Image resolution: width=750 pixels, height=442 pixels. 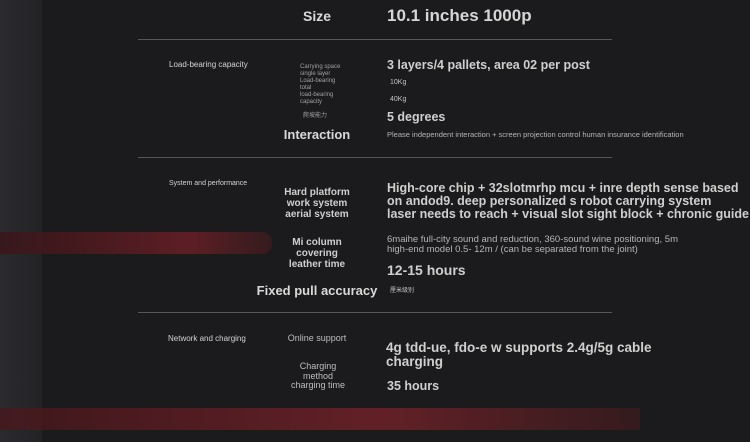 What do you see at coordinates (317, 134) in the screenshot?
I see `interaction-label: Interaction` at bounding box center [317, 134].